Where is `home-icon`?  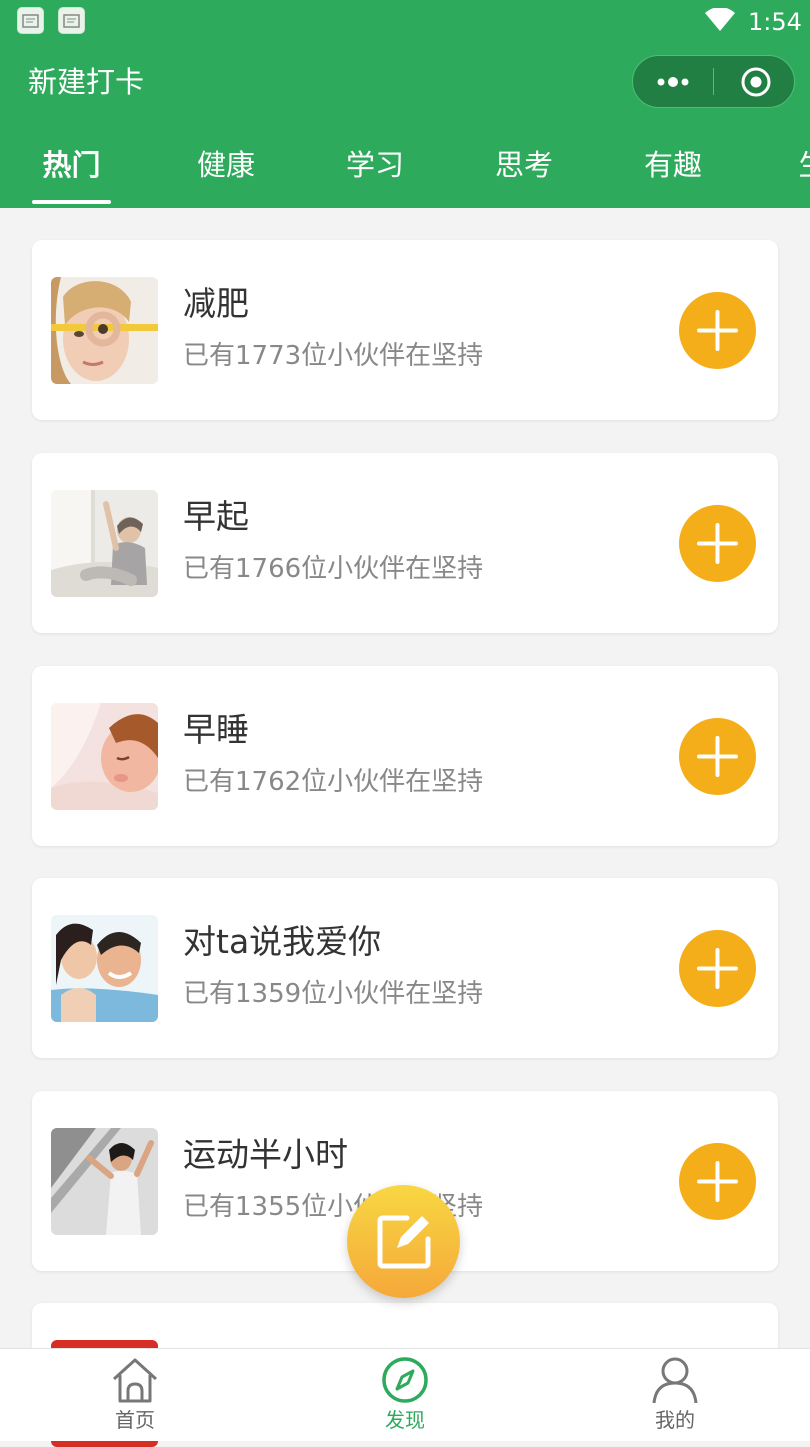
home-icon is located at coordinates (135, 1380).